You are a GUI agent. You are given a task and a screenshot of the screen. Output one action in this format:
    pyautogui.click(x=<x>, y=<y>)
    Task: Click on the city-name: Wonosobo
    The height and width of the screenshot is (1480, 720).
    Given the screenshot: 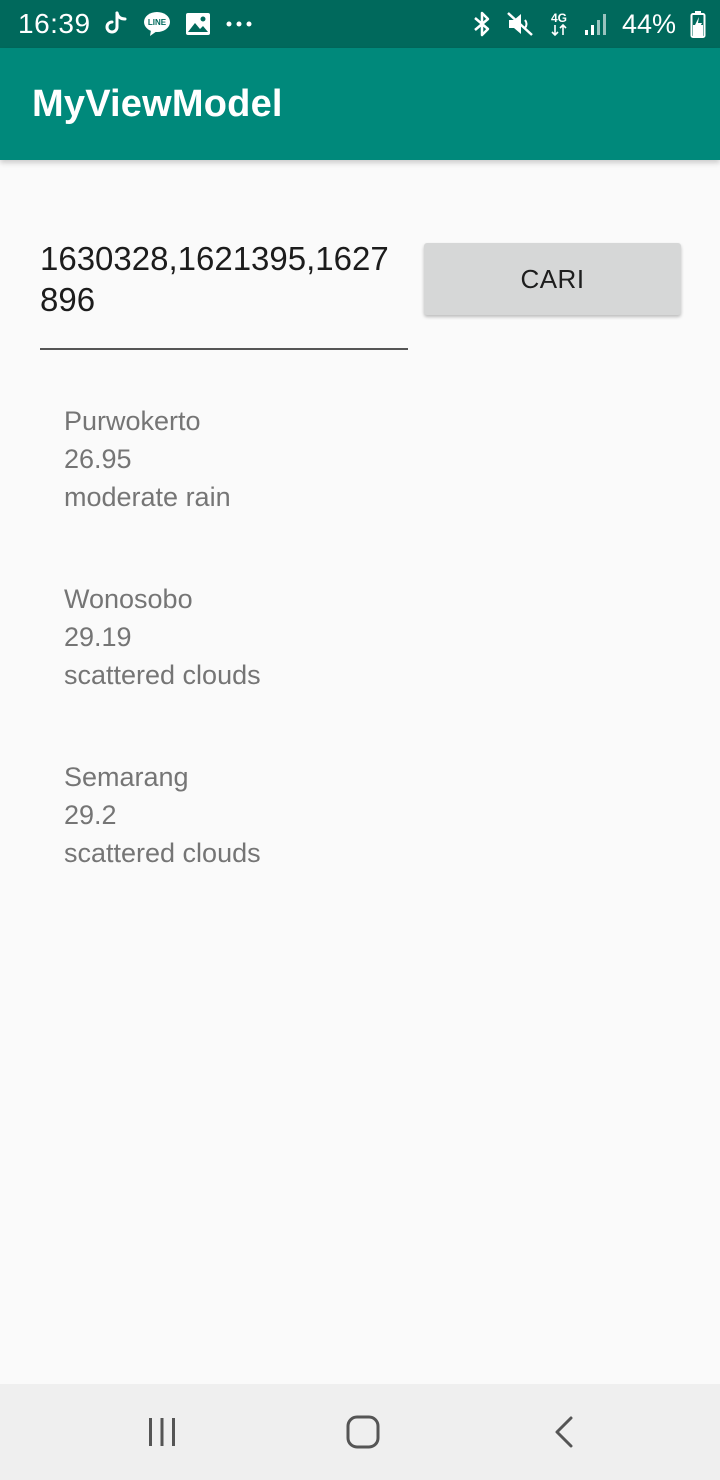 What is the action you would take?
    pyautogui.click(x=128, y=599)
    